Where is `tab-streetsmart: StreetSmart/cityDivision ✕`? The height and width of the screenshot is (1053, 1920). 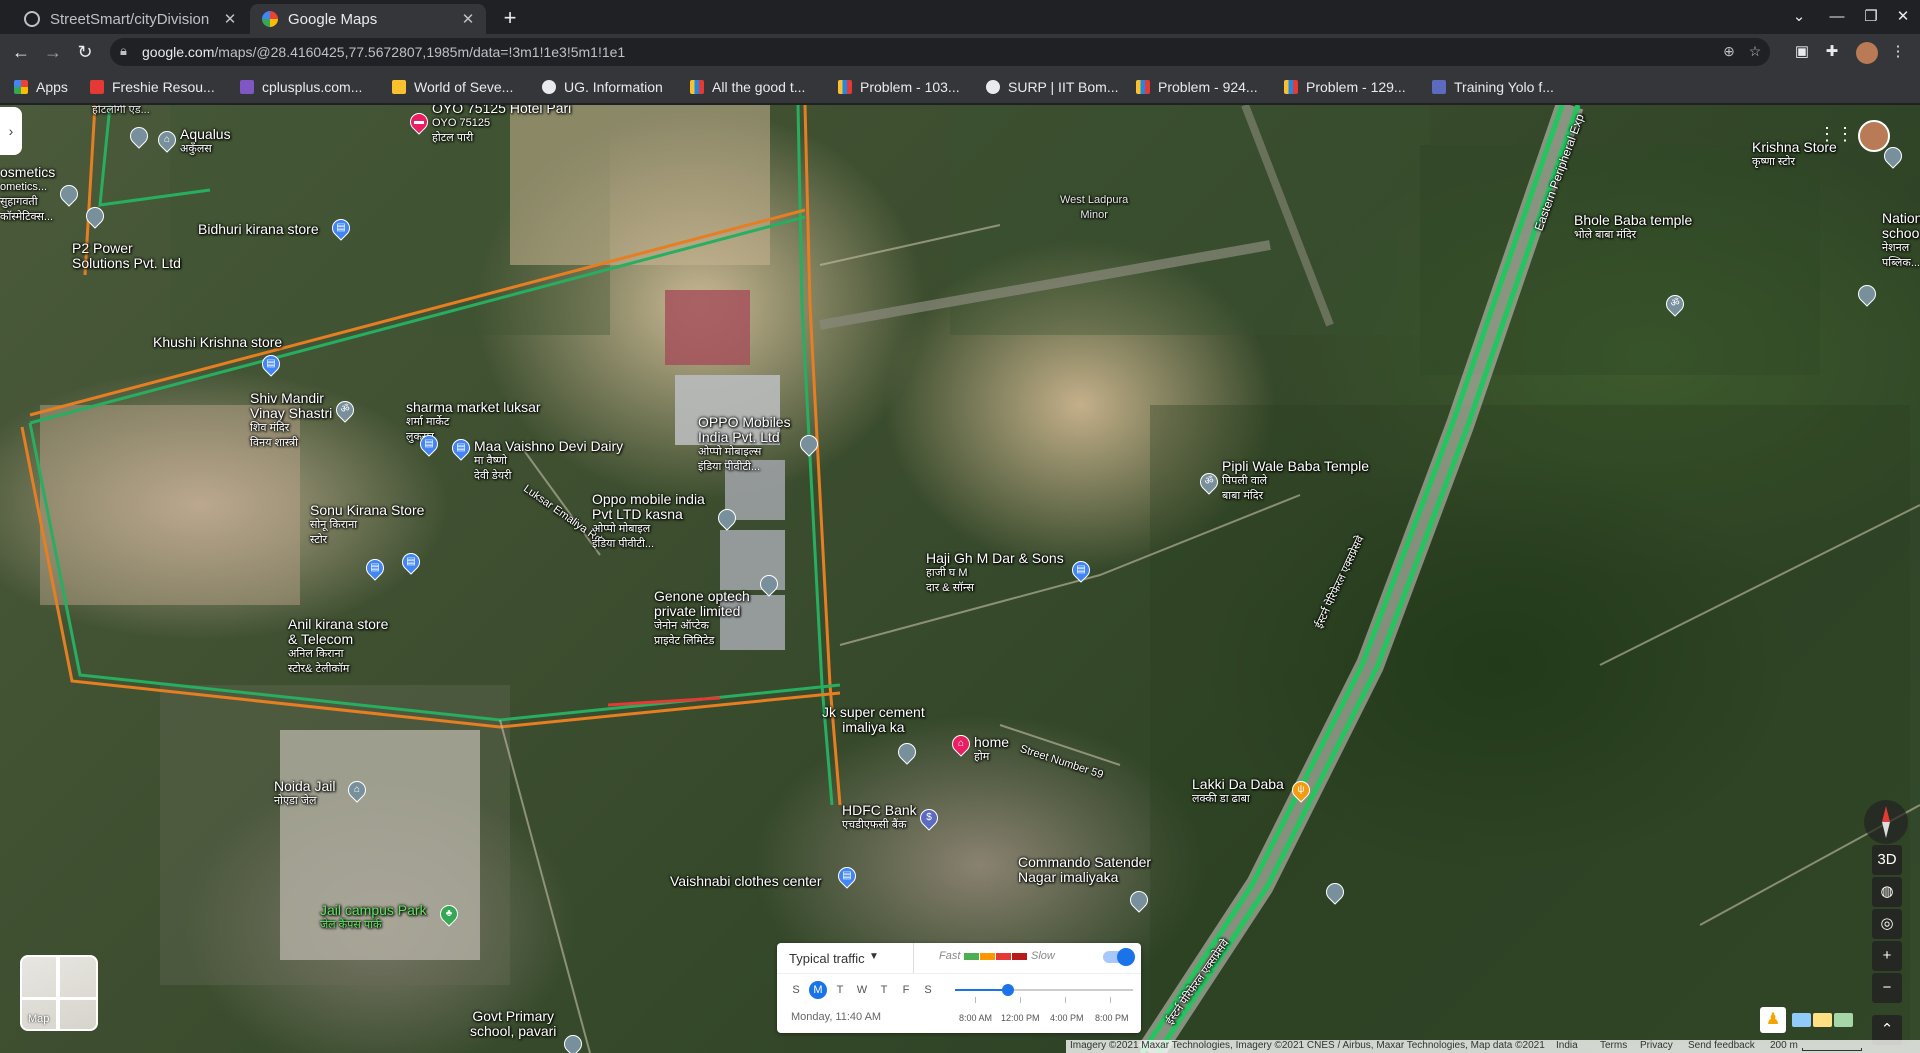 tab-streetsmart: StreetSmart/cityDivision ✕ is located at coordinates (130, 19).